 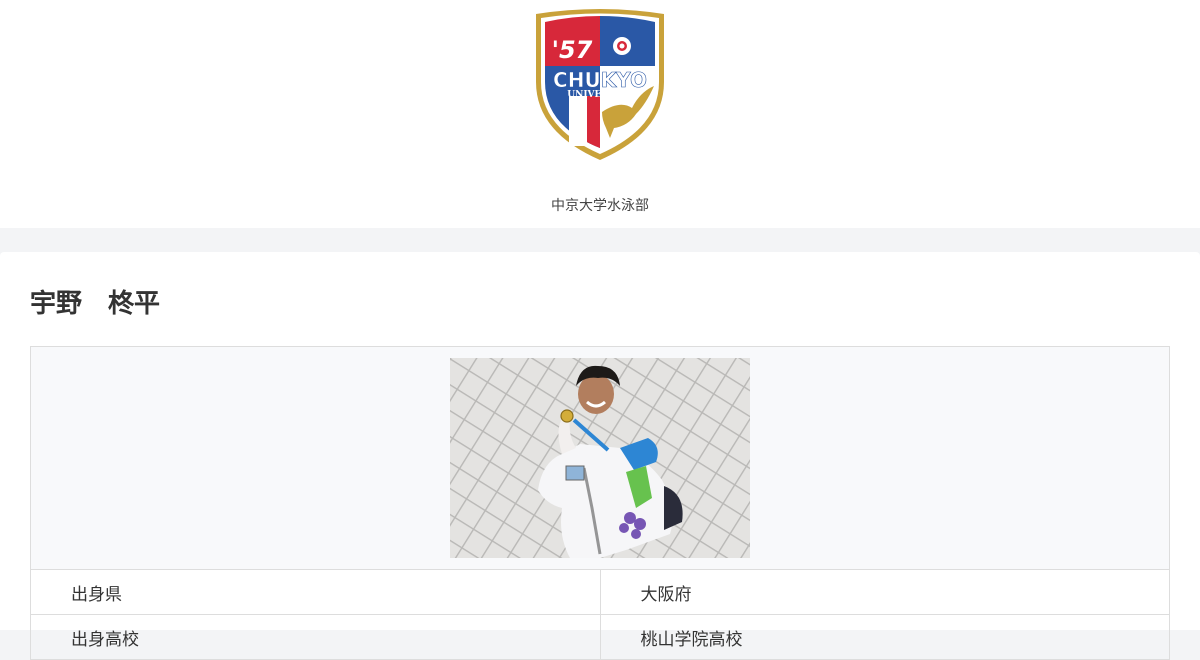 I want to click on svg-text: '57, so click(x=572, y=50).